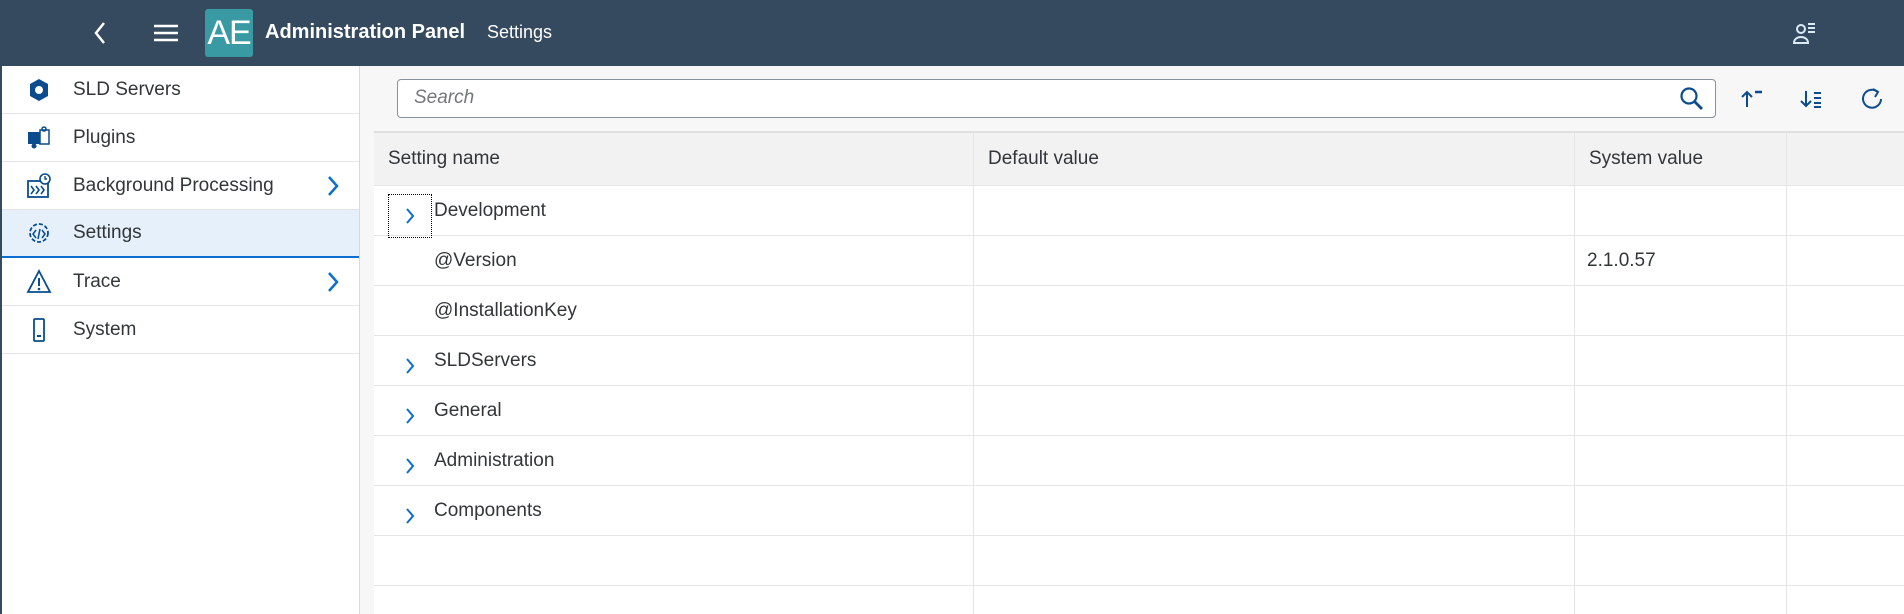  I want to click on user-menu-button, so click(1805, 33).